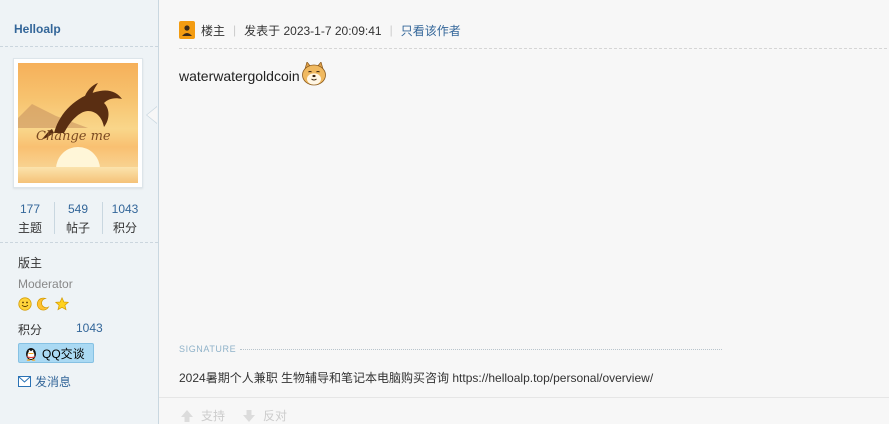 This screenshot has height=424, width=889. What do you see at coordinates (37, 29) in the screenshot?
I see `author-username: Helloalp` at bounding box center [37, 29].